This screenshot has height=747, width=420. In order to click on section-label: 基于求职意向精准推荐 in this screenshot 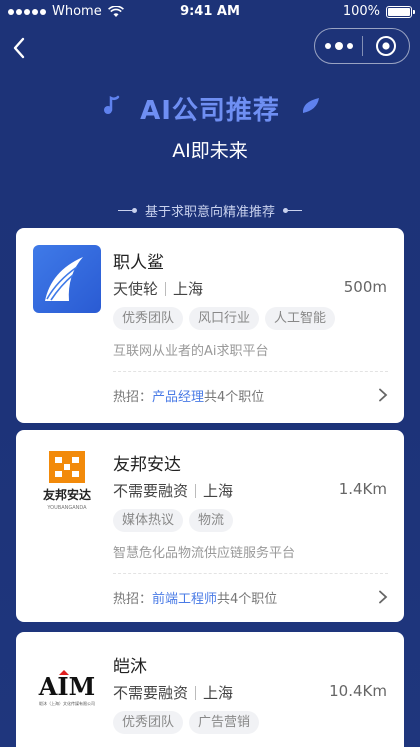, I will do `click(210, 210)`.